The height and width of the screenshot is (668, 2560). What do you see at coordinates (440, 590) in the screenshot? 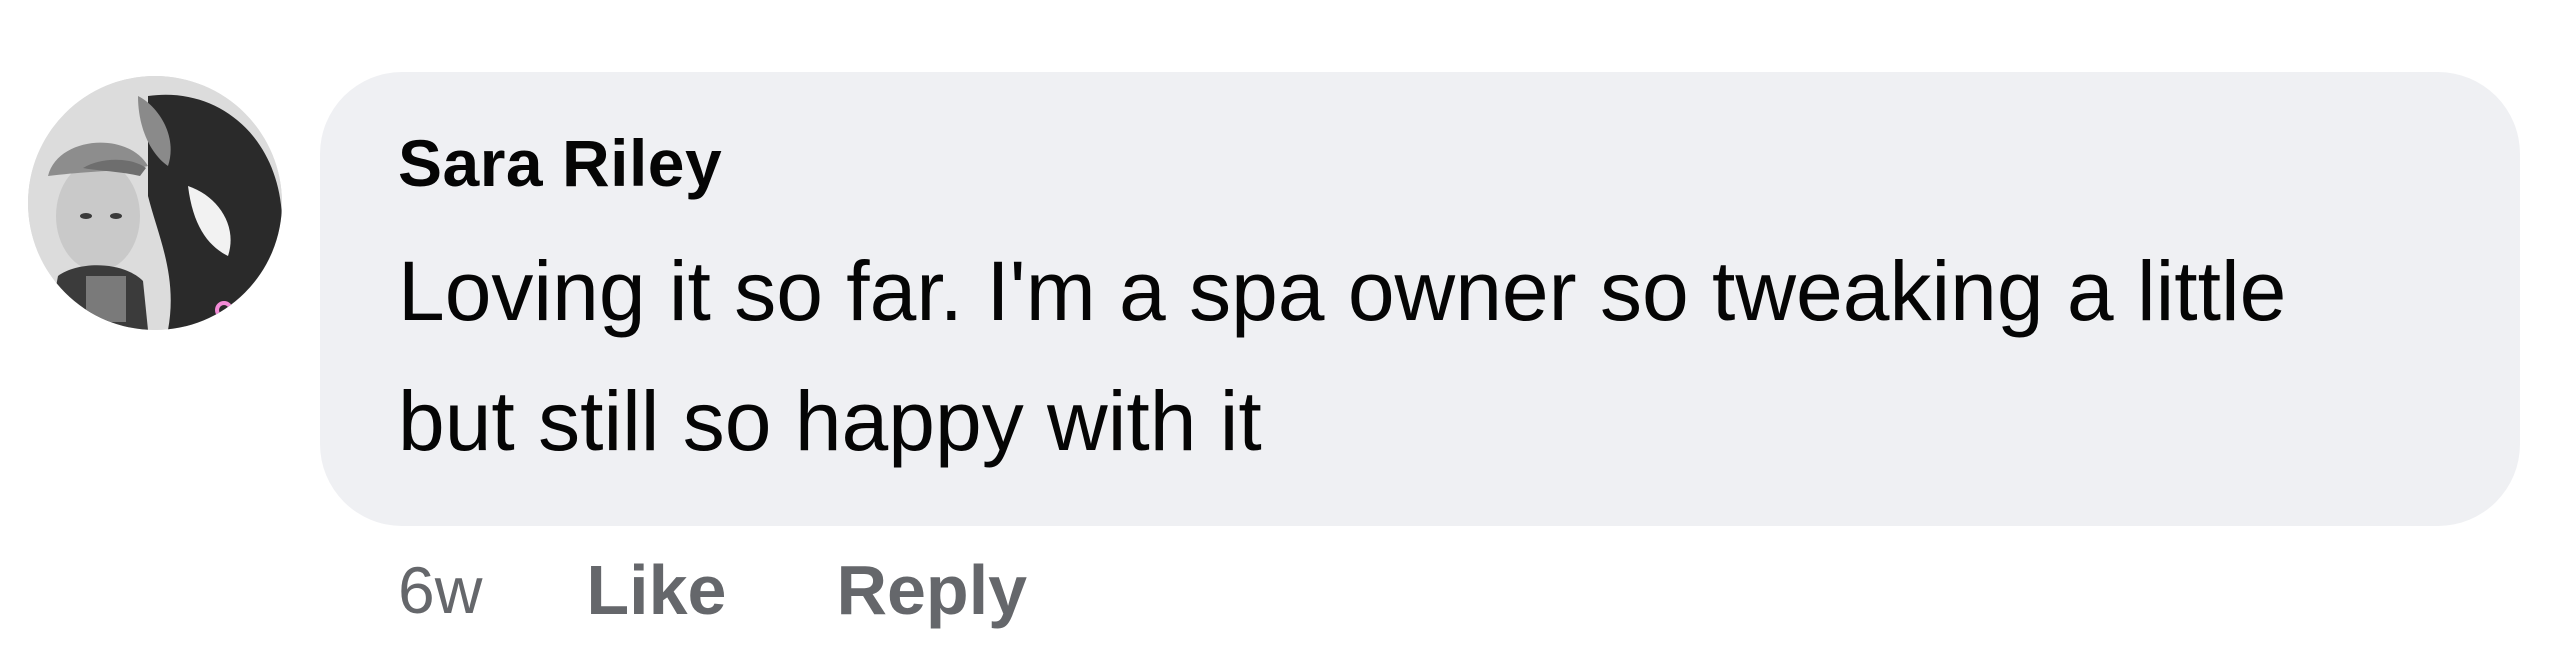
I see `comment-timestamp: 6w` at bounding box center [440, 590].